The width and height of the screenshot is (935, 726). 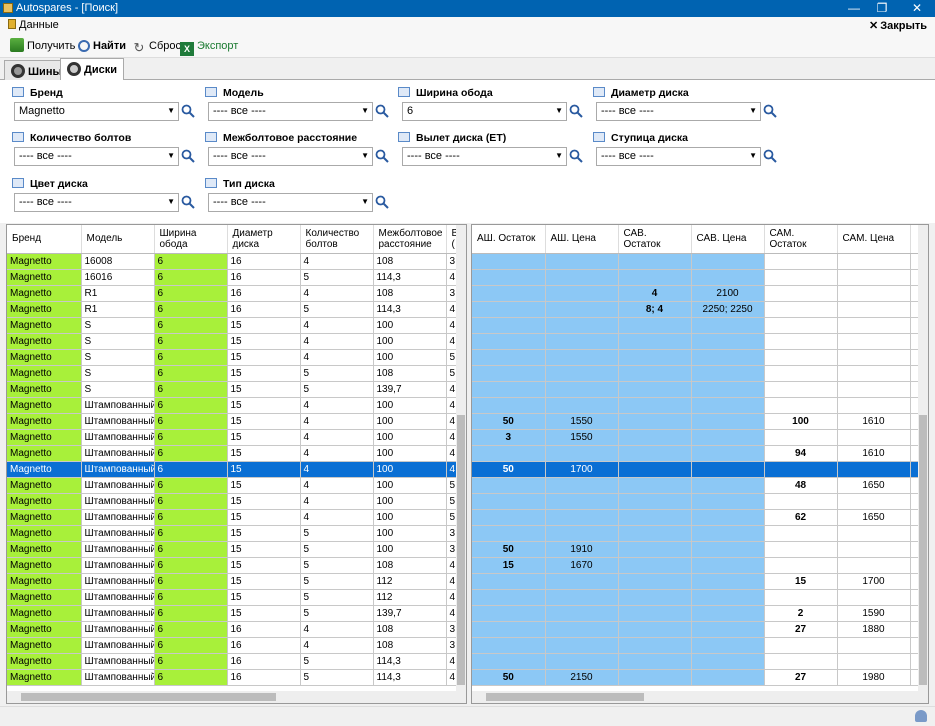 What do you see at coordinates (854, 8) in the screenshot?
I see `minimize-icon: —` at bounding box center [854, 8].